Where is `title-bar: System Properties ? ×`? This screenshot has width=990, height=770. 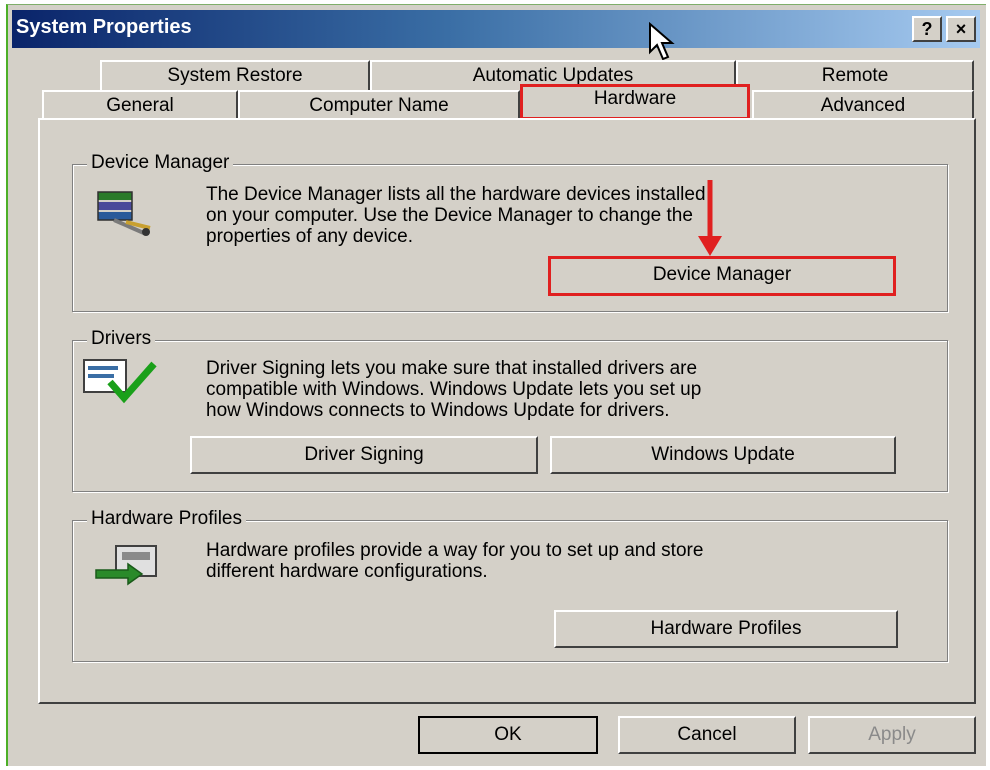 title-bar: System Properties ? × is located at coordinates (496, 29).